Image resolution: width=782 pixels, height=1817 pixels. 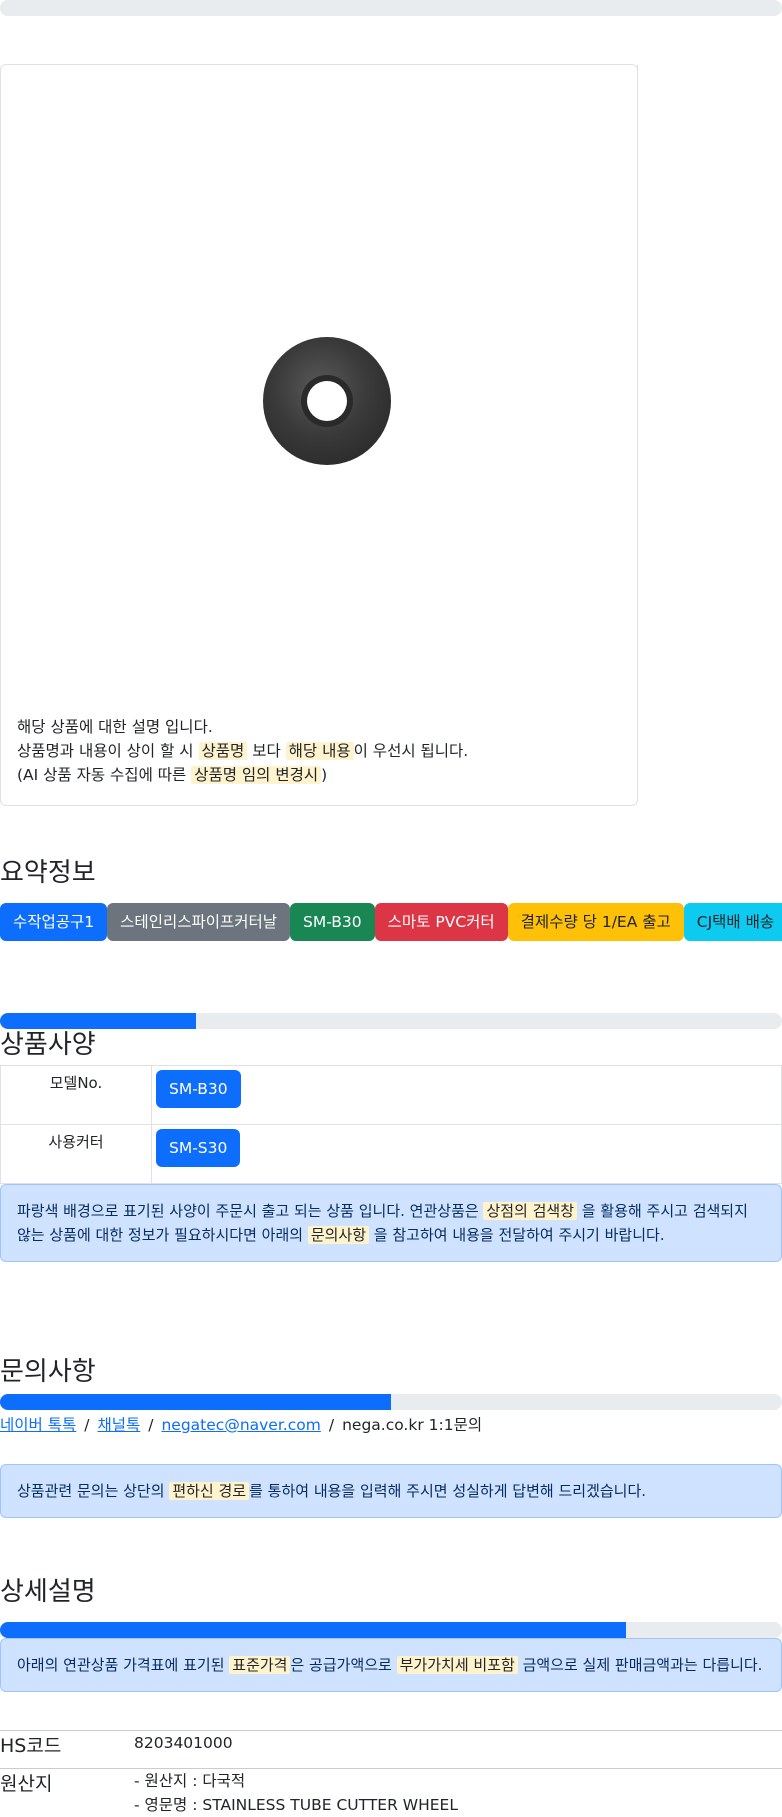 I want to click on inquiry-progress, so click(x=391, y=1402).